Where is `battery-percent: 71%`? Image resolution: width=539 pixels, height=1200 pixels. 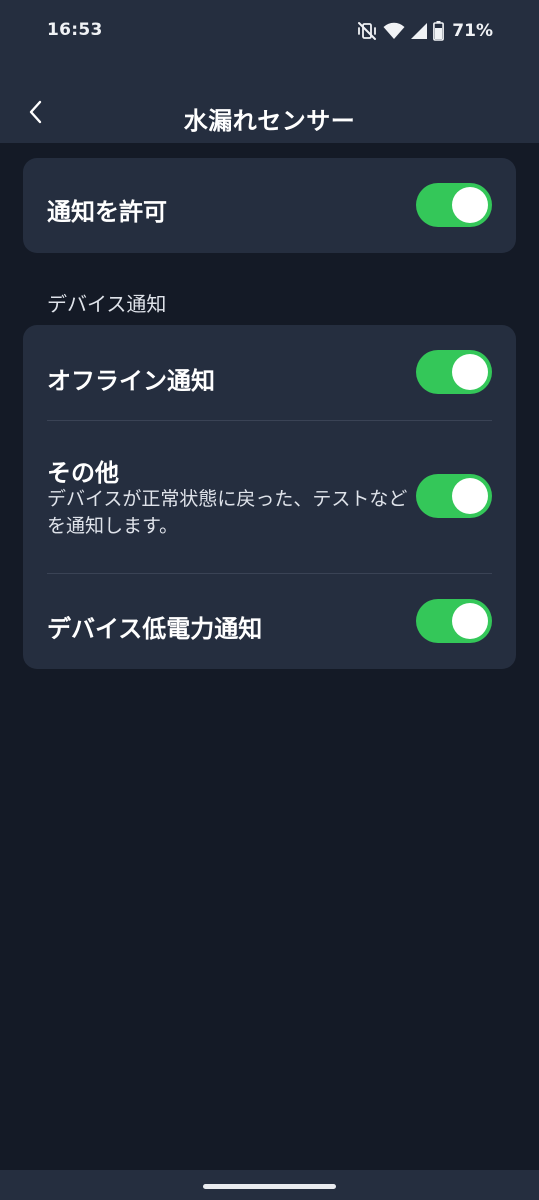
battery-percent: 71% is located at coordinates (472, 31).